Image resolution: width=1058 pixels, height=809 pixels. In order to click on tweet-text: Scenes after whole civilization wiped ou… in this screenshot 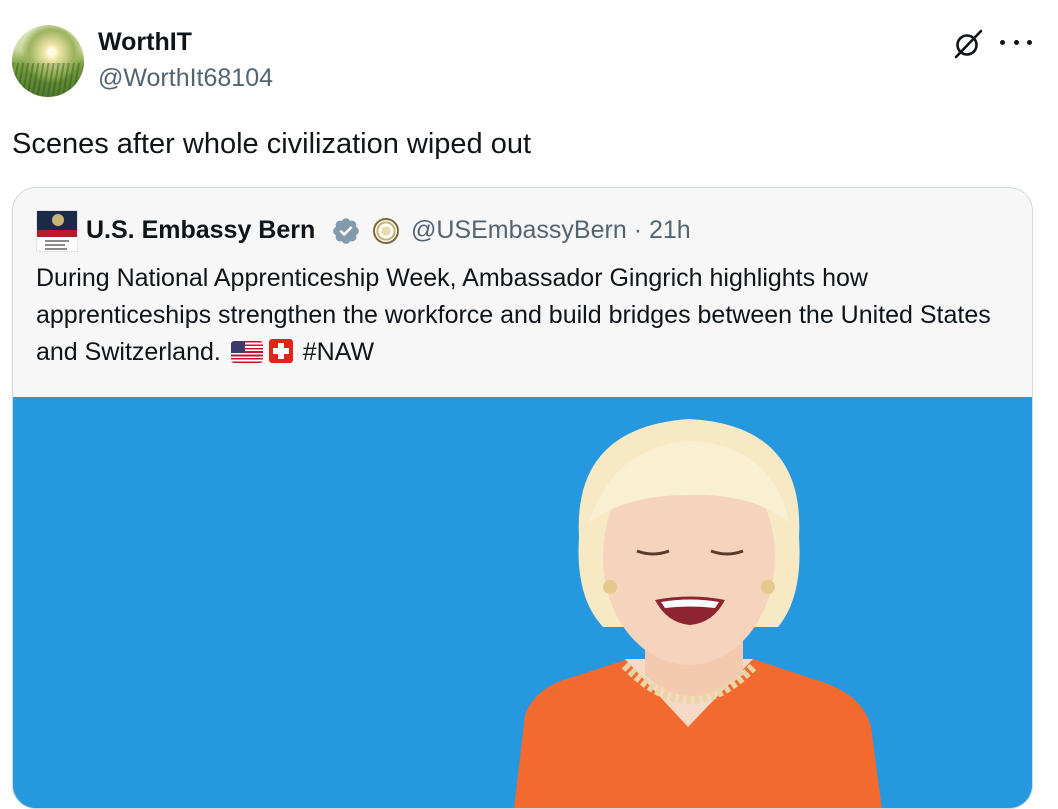, I will do `click(272, 144)`.